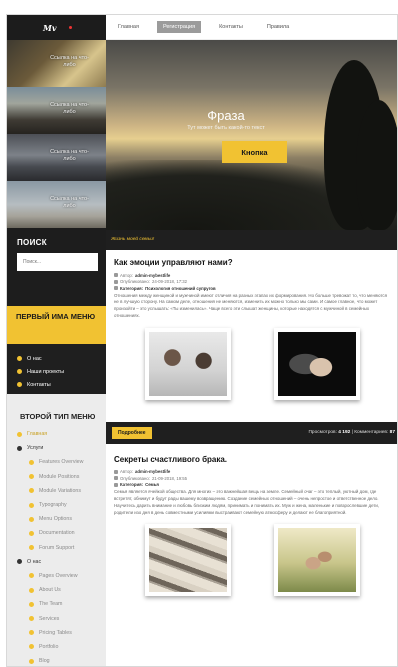  What do you see at coordinates (376, 165) in the screenshot?
I see `hero-tree` at bounding box center [376, 165].